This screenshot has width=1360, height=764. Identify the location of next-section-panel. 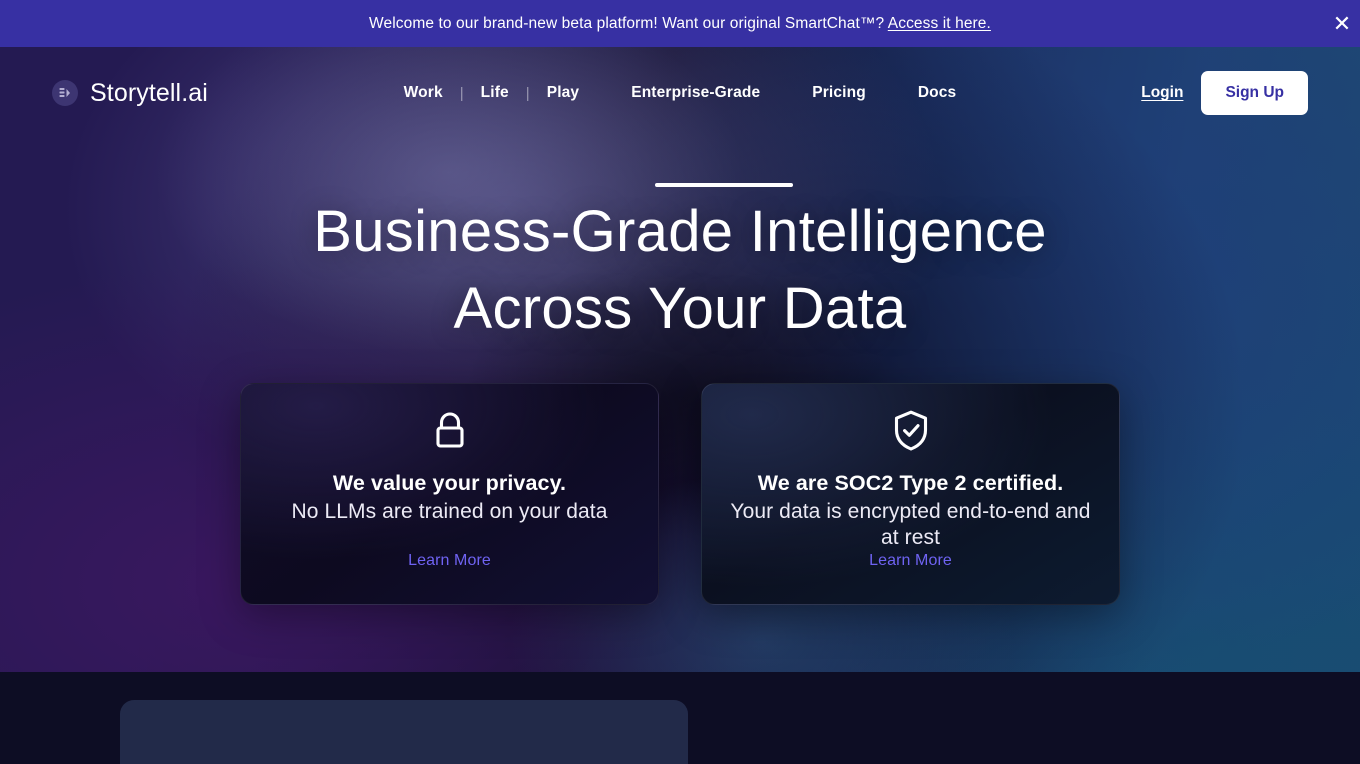
(404, 732).